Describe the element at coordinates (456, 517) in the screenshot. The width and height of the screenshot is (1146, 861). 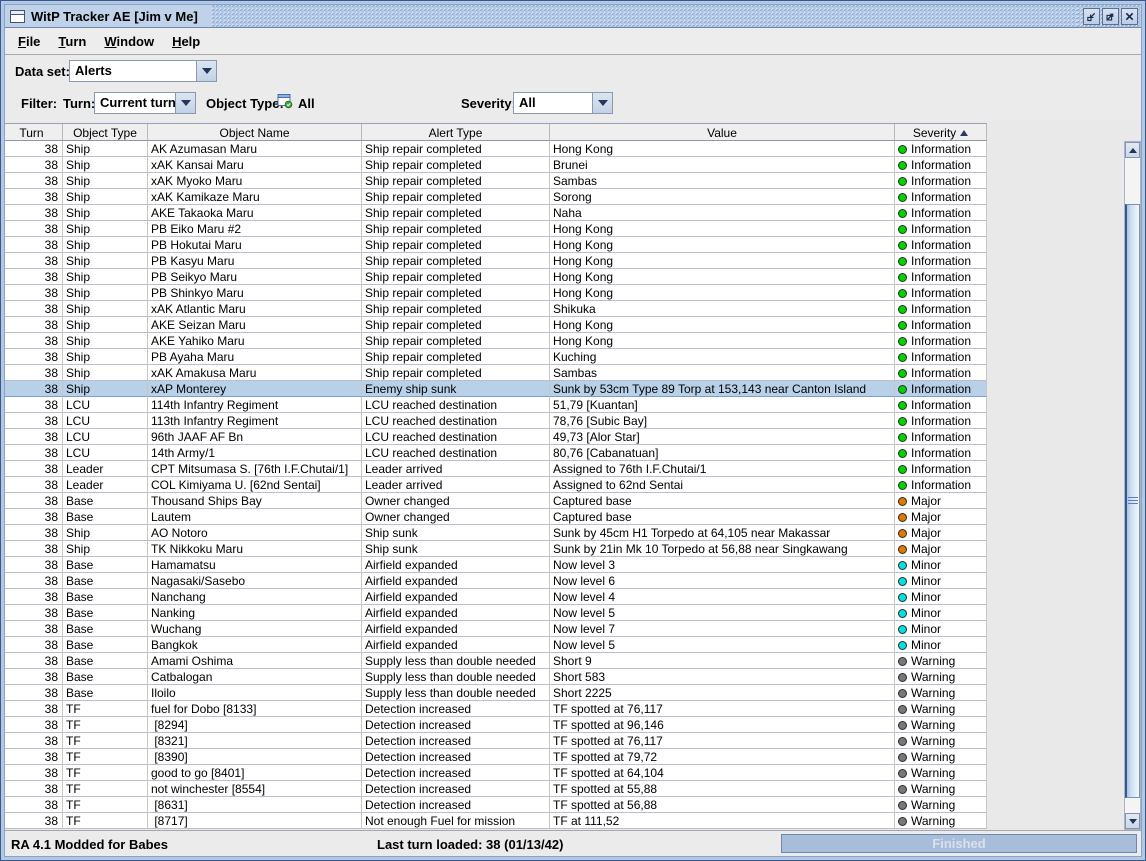
I see `cell-alert-type: Owner changed` at that location.